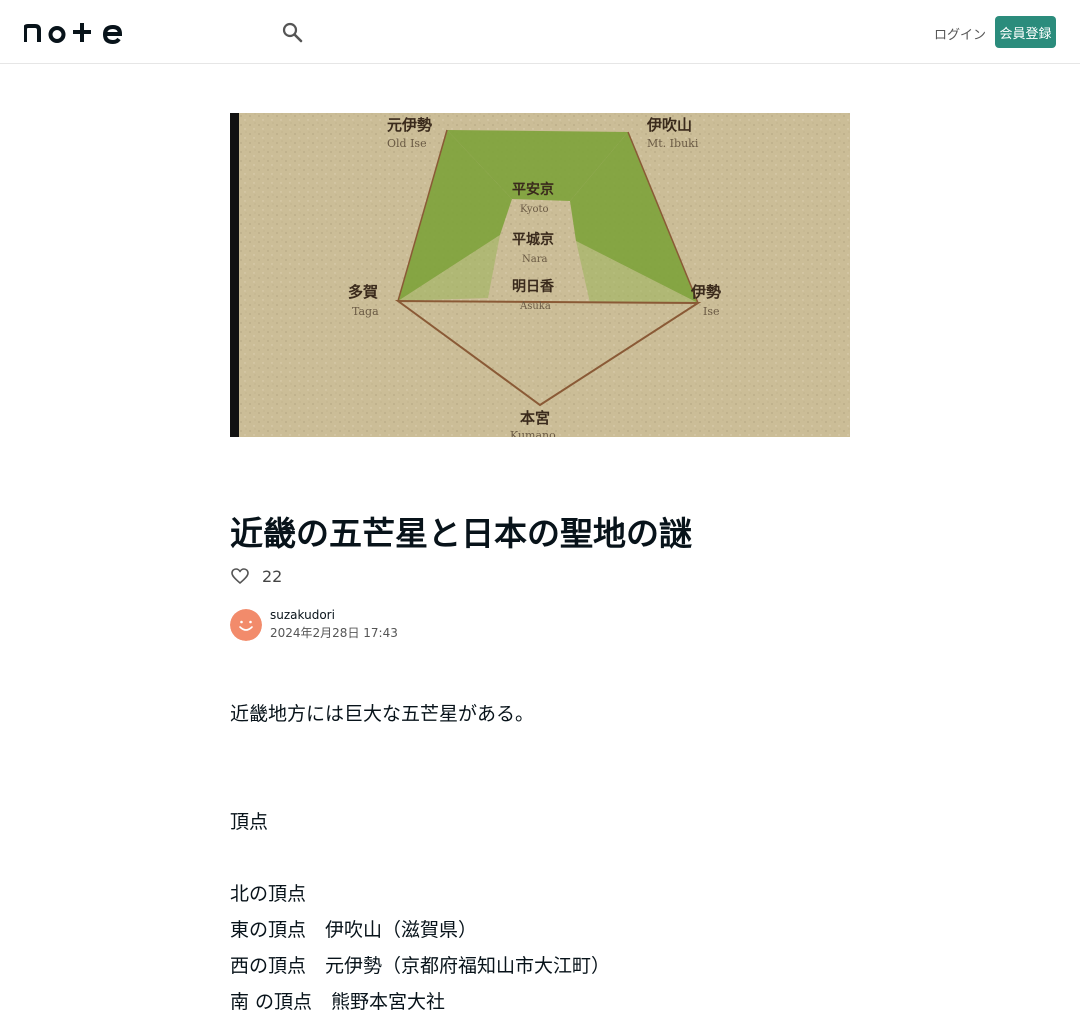 The width and height of the screenshot is (1080, 1024). I want to click on signup-button: 会員登録, so click(1025, 32).